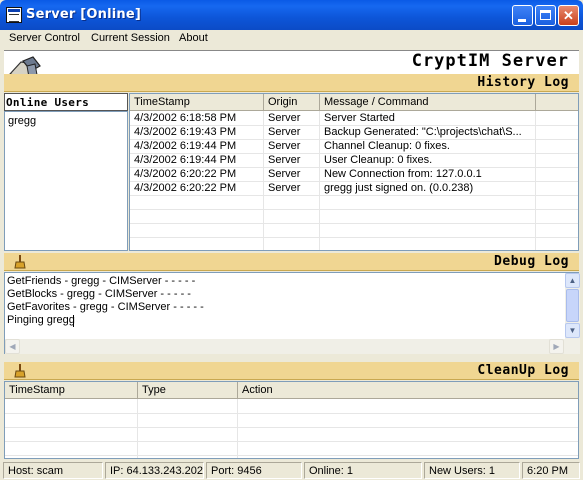  I want to click on maximize-button, so click(545, 15).